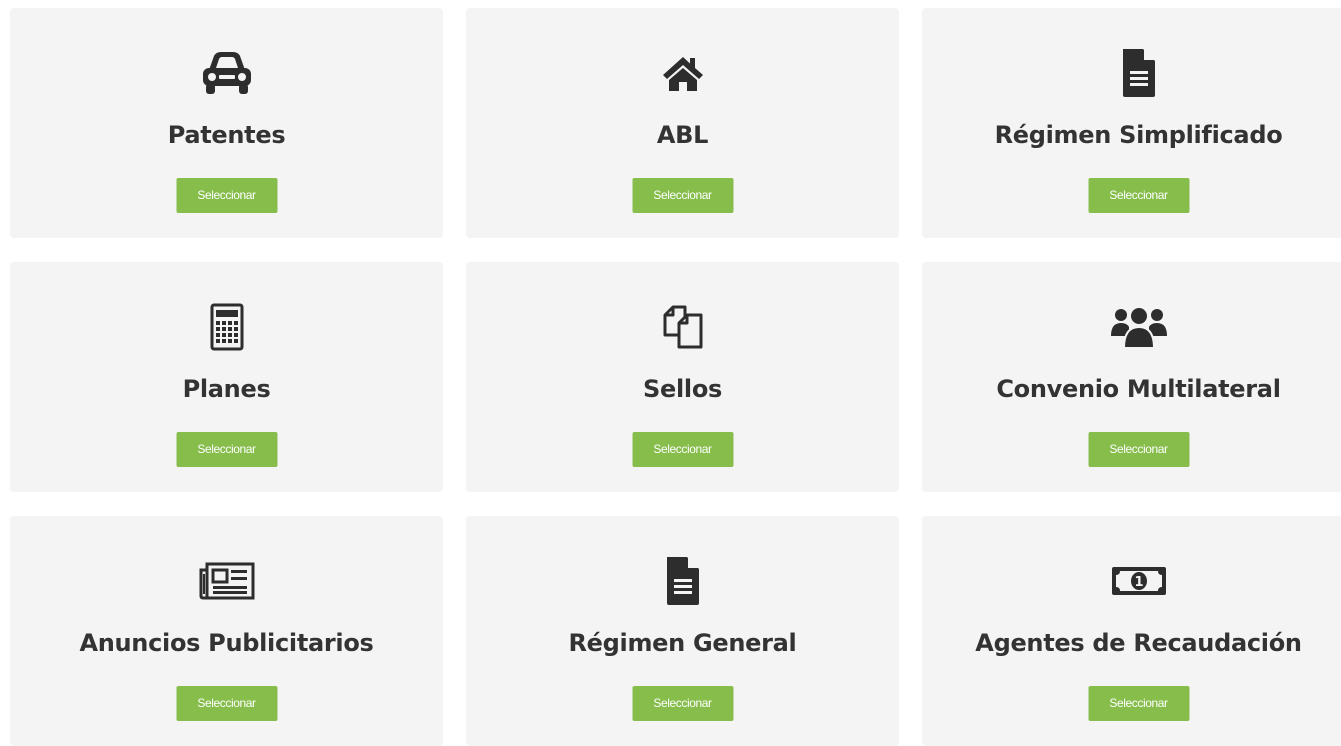 The height and width of the screenshot is (746, 1341). What do you see at coordinates (1138, 703) in the screenshot?
I see `select-button-agentes-de-recaudacion: Seleccionar` at bounding box center [1138, 703].